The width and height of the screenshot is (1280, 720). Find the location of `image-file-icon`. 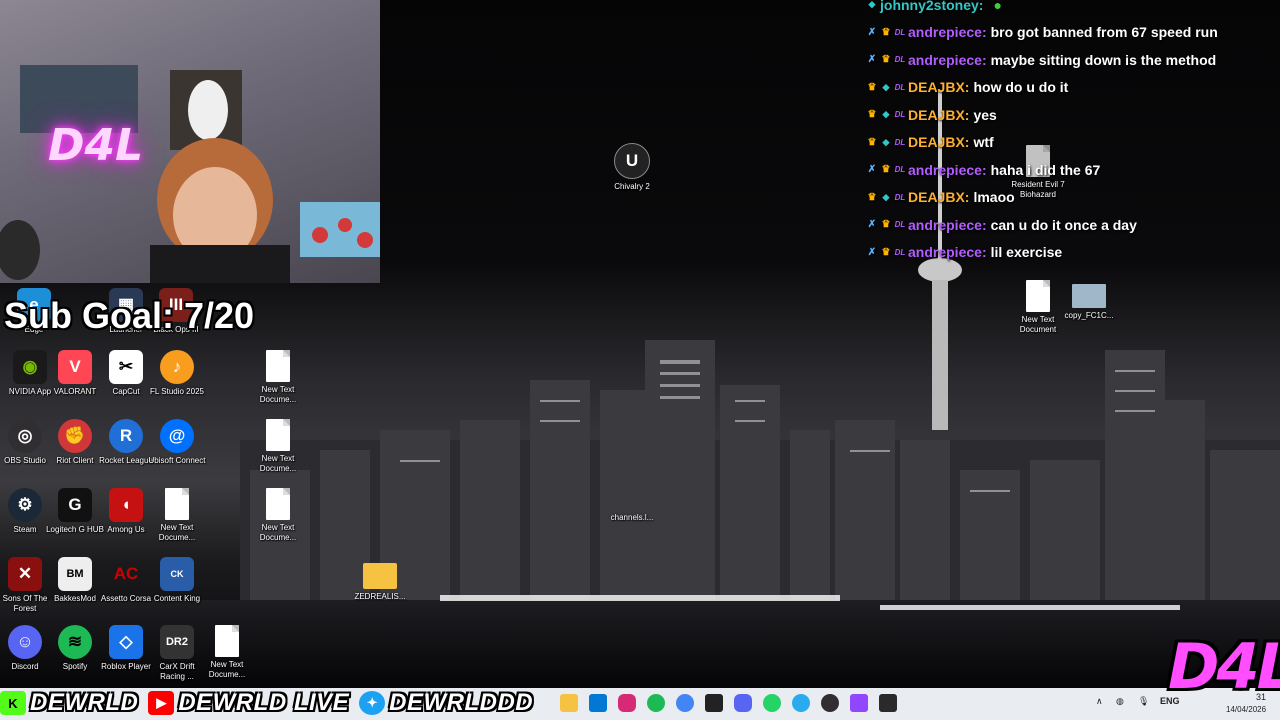

image-file-icon is located at coordinates (1089, 296).